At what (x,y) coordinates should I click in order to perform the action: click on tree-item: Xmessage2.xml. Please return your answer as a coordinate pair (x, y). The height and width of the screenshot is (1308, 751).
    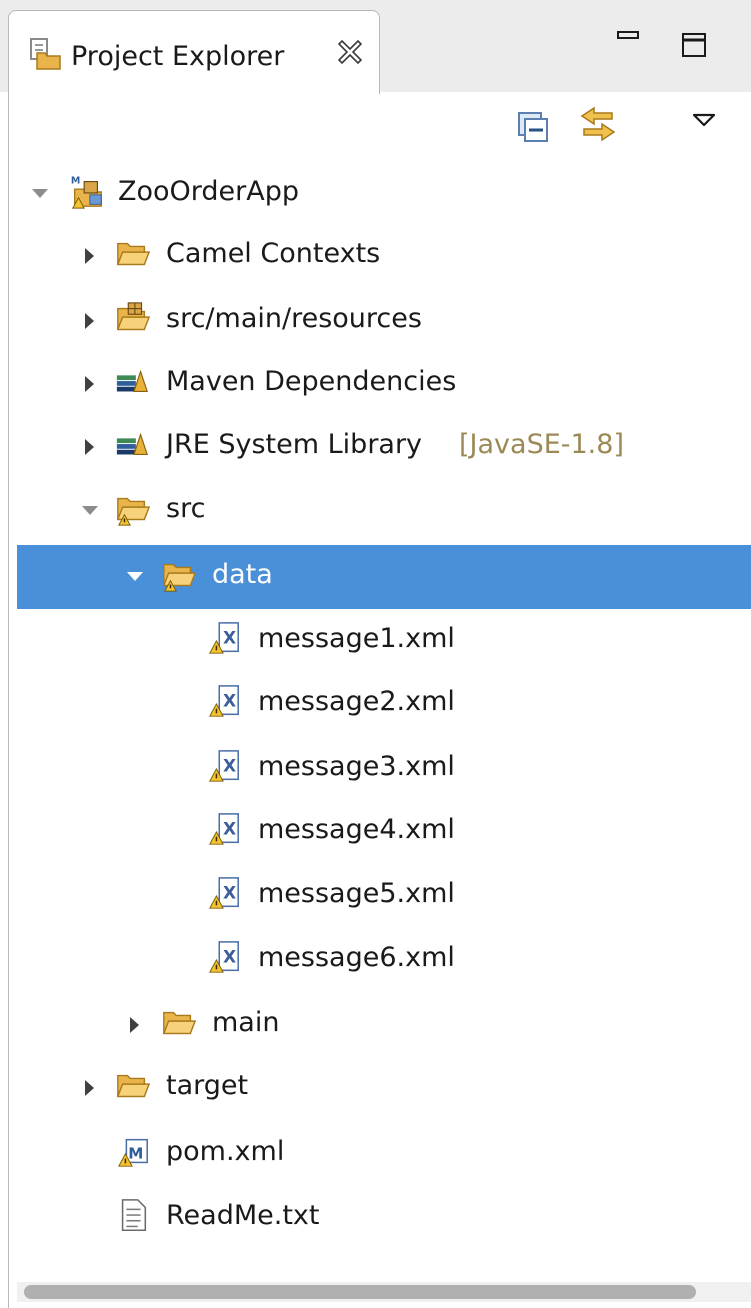
    Looking at the image, I should click on (384, 704).